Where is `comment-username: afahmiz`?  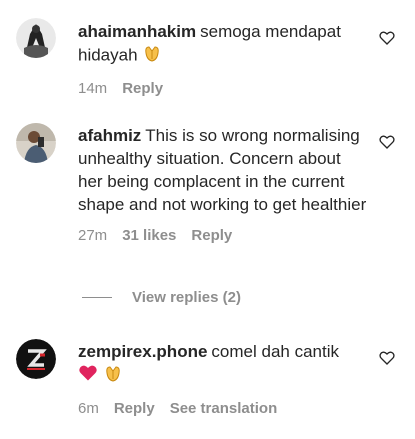
comment-username: afahmiz is located at coordinates (109, 135).